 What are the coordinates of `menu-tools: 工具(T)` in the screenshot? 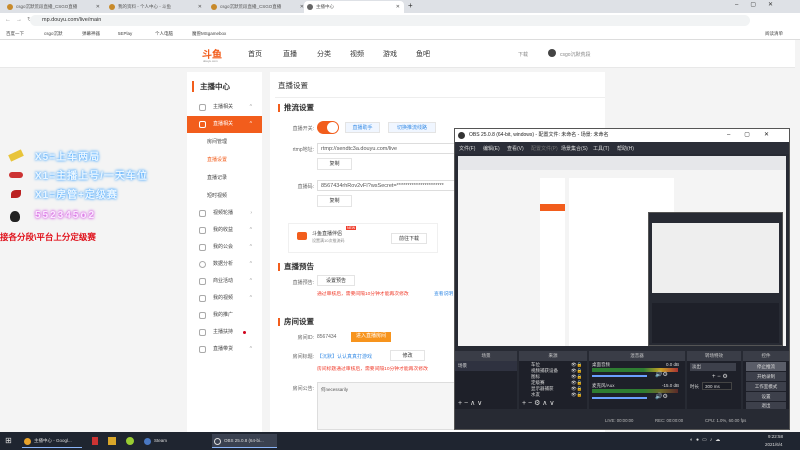 It's located at (601, 148).